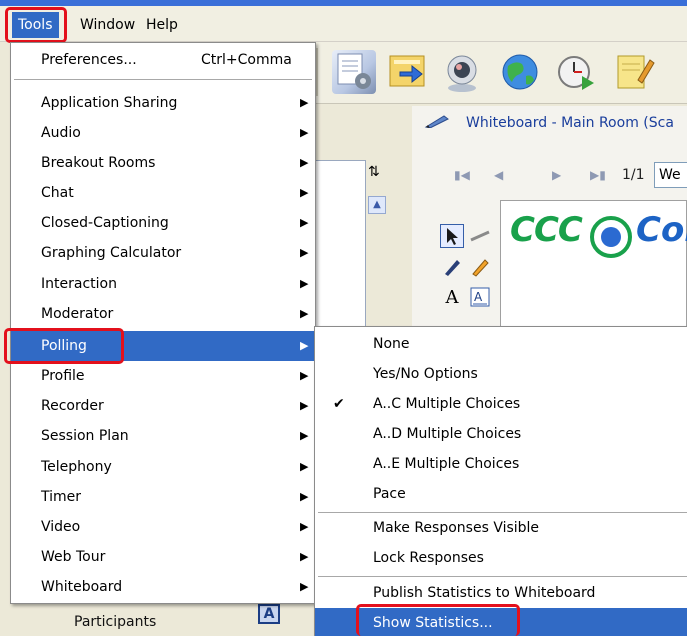 Image resolution: width=687 pixels, height=636 pixels. Describe the element at coordinates (343, 24) in the screenshot. I see `menubar: Tools Window Help` at that location.